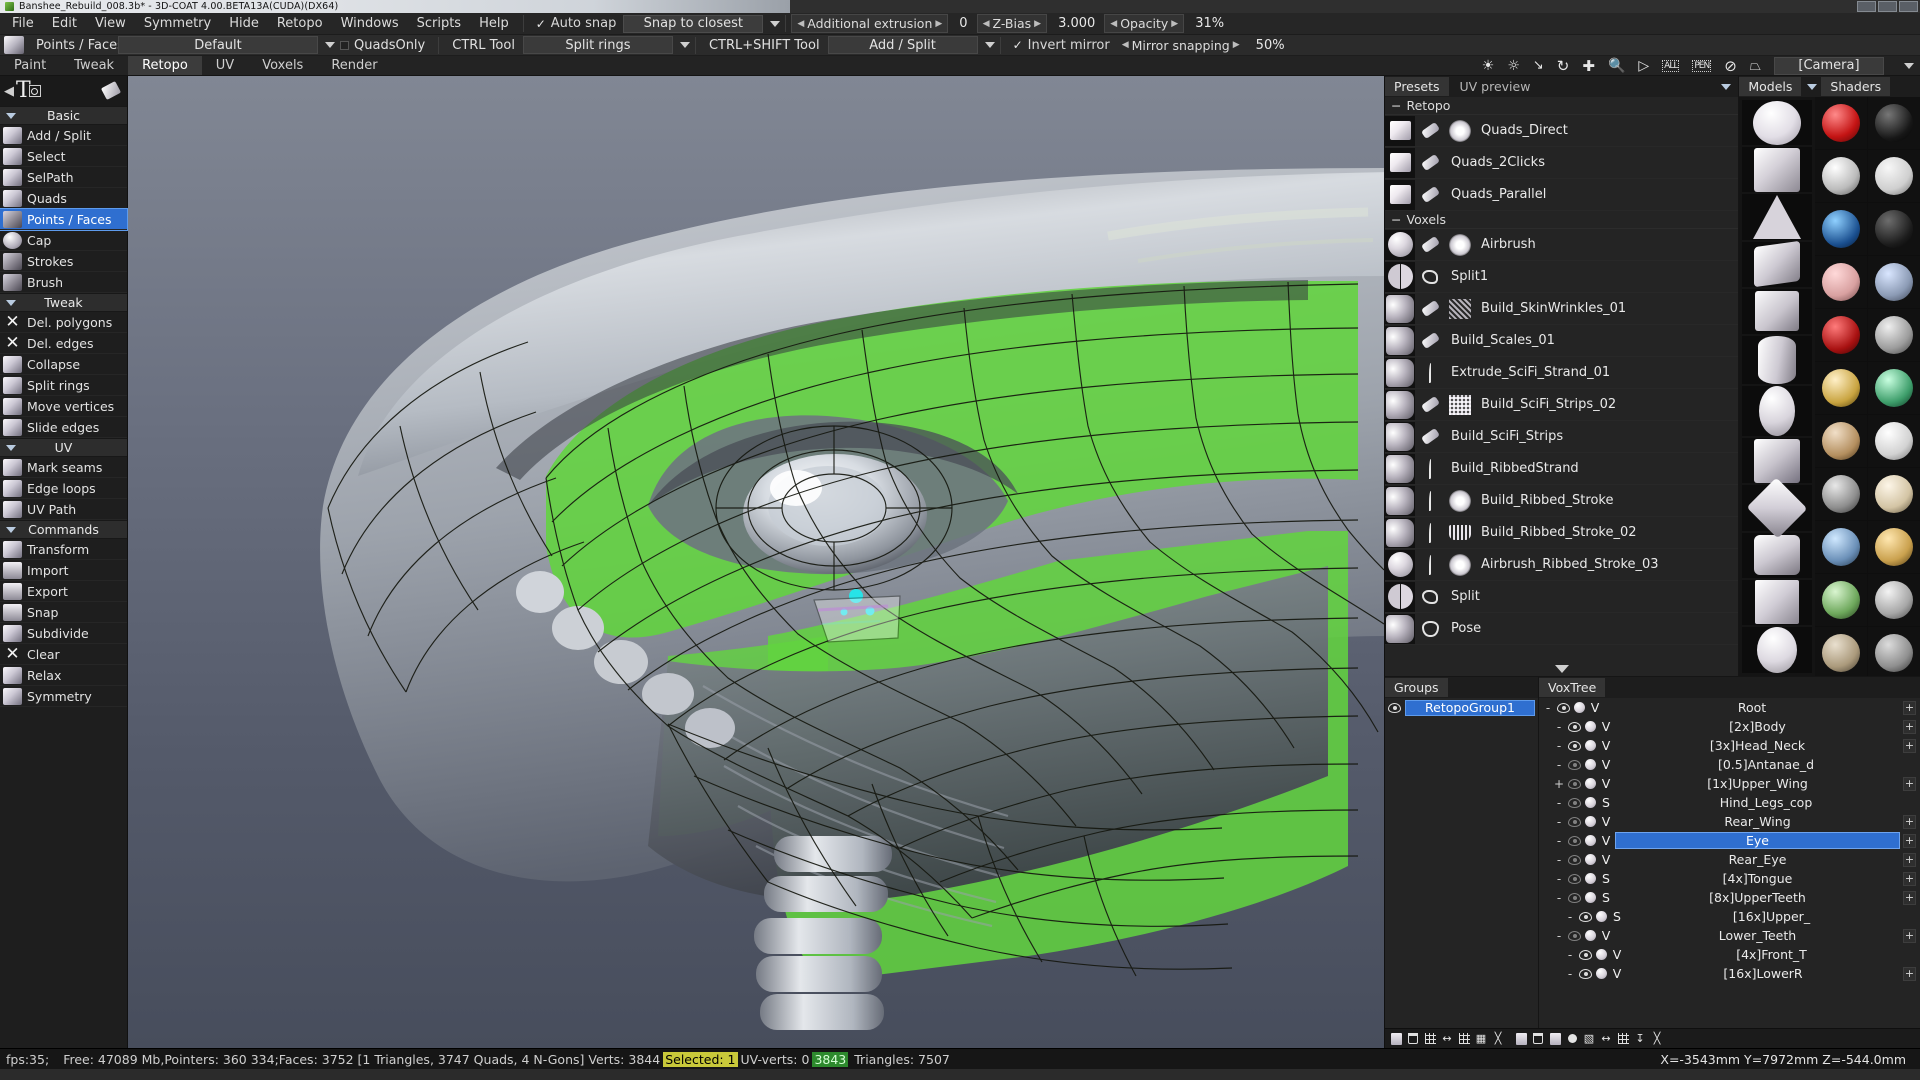 This screenshot has height=1080, width=1920. What do you see at coordinates (597, 45) in the screenshot?
I see `ctrl-tool-dropdown: Split rings` at bounding box center [597, 45].